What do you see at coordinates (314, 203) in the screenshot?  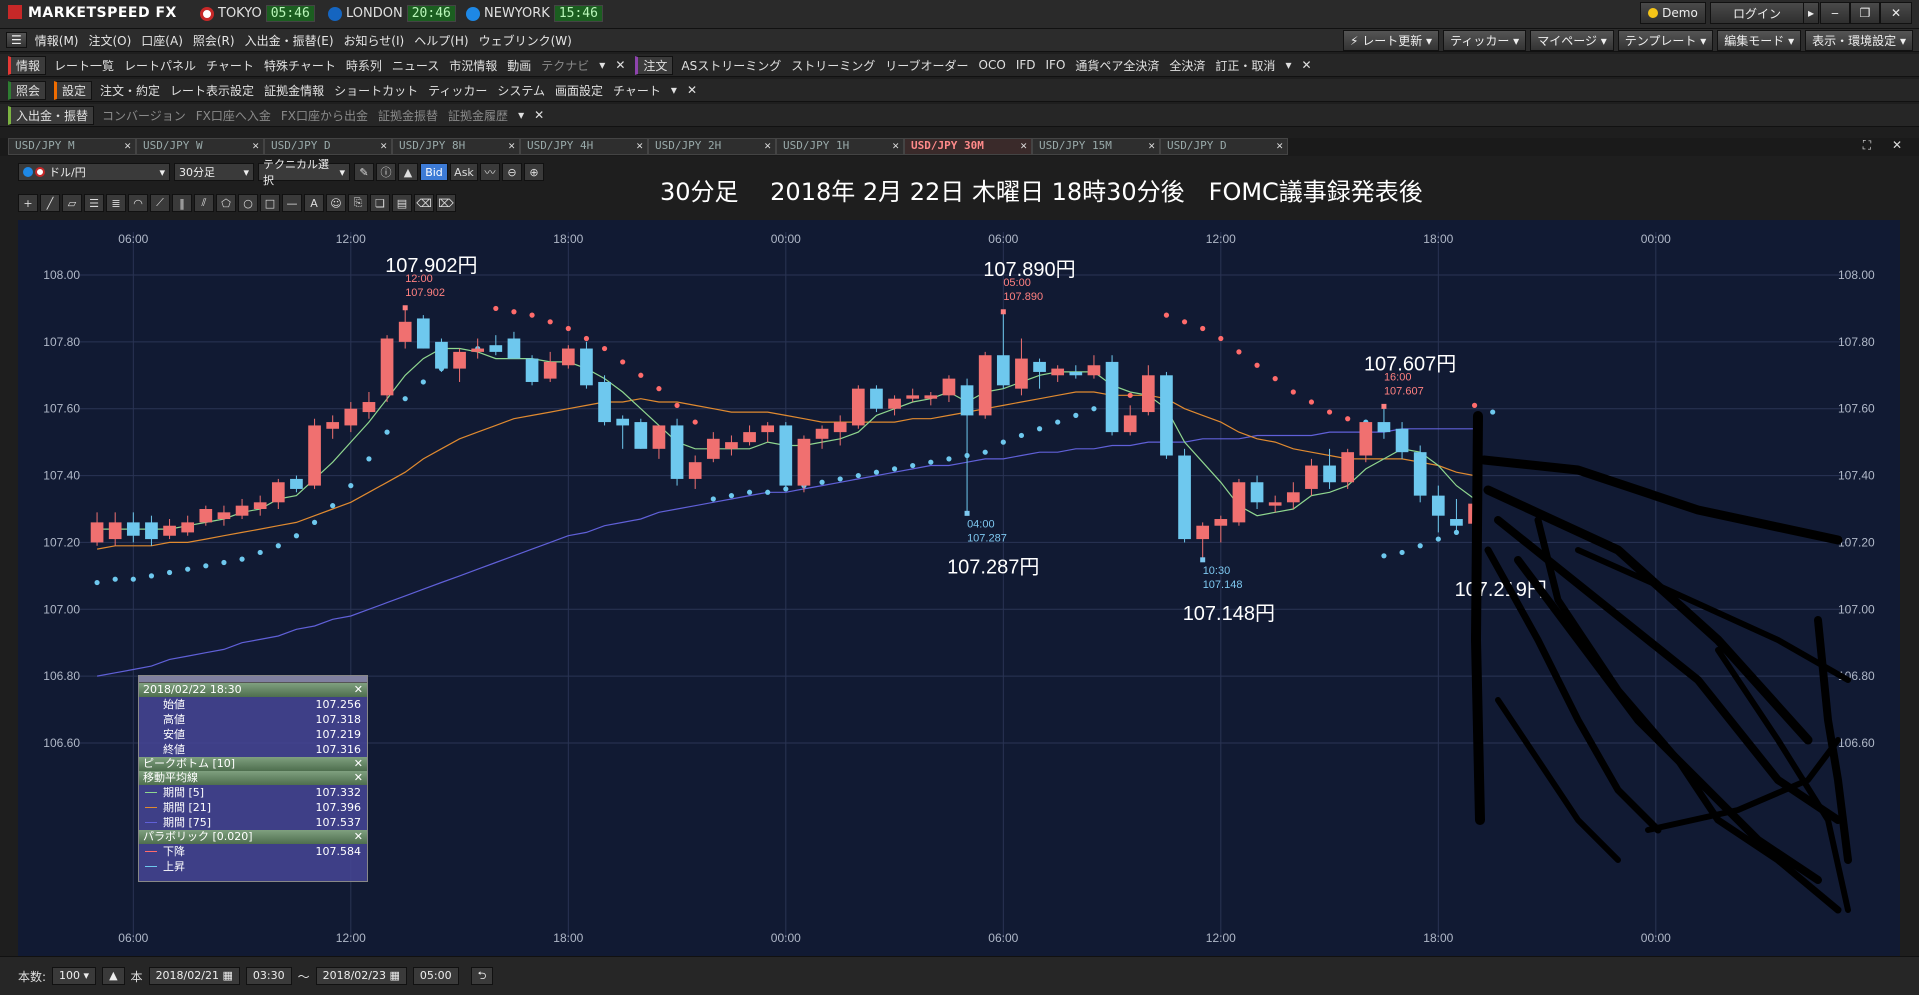 I see `text-icon: A` at bounding box center [314, 203].